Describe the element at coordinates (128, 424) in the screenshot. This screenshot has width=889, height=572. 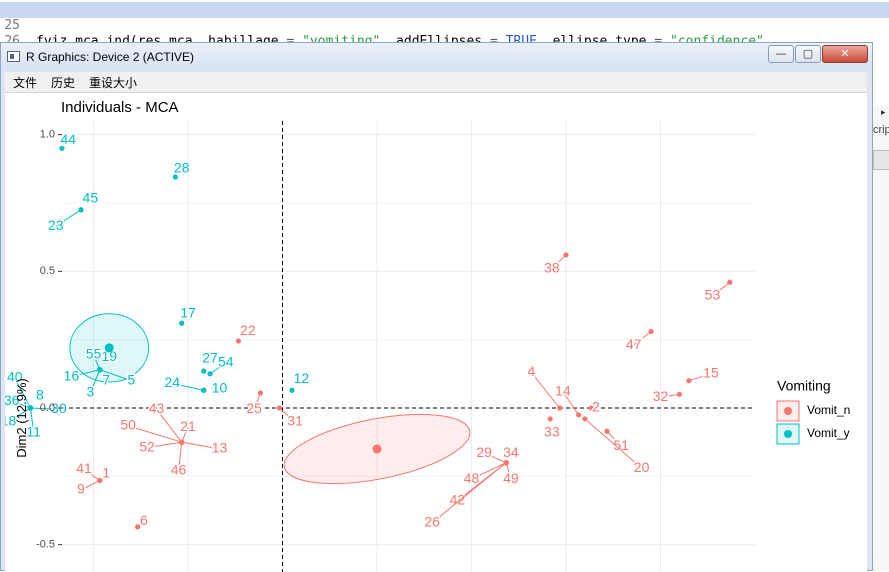
I see `point-label: 50` at that location.